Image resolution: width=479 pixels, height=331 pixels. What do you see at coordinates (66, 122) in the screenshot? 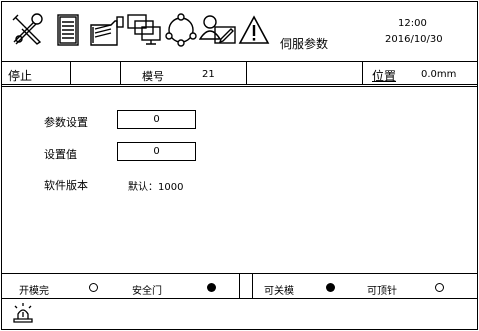
I see `param-setting-label: 参数设置` at bounding box center [66, 122].